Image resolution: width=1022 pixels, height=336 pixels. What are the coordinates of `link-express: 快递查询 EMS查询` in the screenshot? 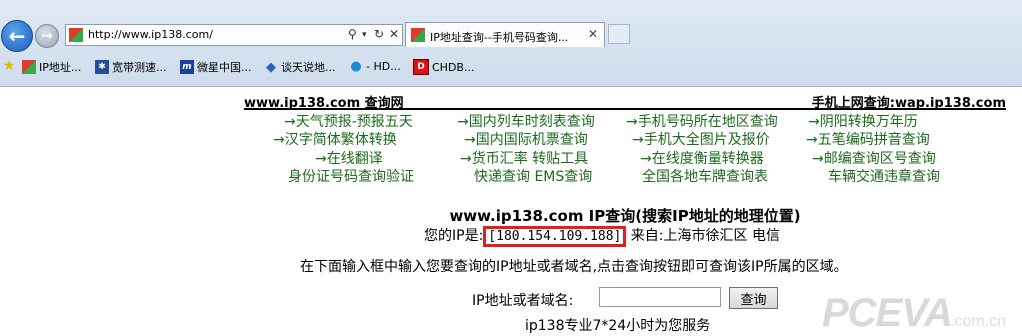 It's located at (533, 176).